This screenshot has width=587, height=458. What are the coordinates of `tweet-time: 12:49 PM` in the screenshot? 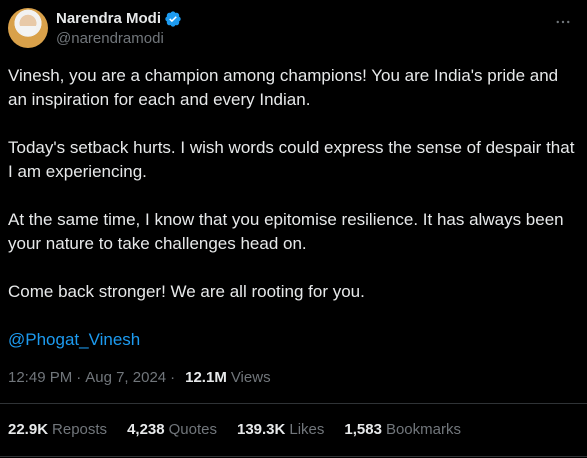 It's located at (40, 378).